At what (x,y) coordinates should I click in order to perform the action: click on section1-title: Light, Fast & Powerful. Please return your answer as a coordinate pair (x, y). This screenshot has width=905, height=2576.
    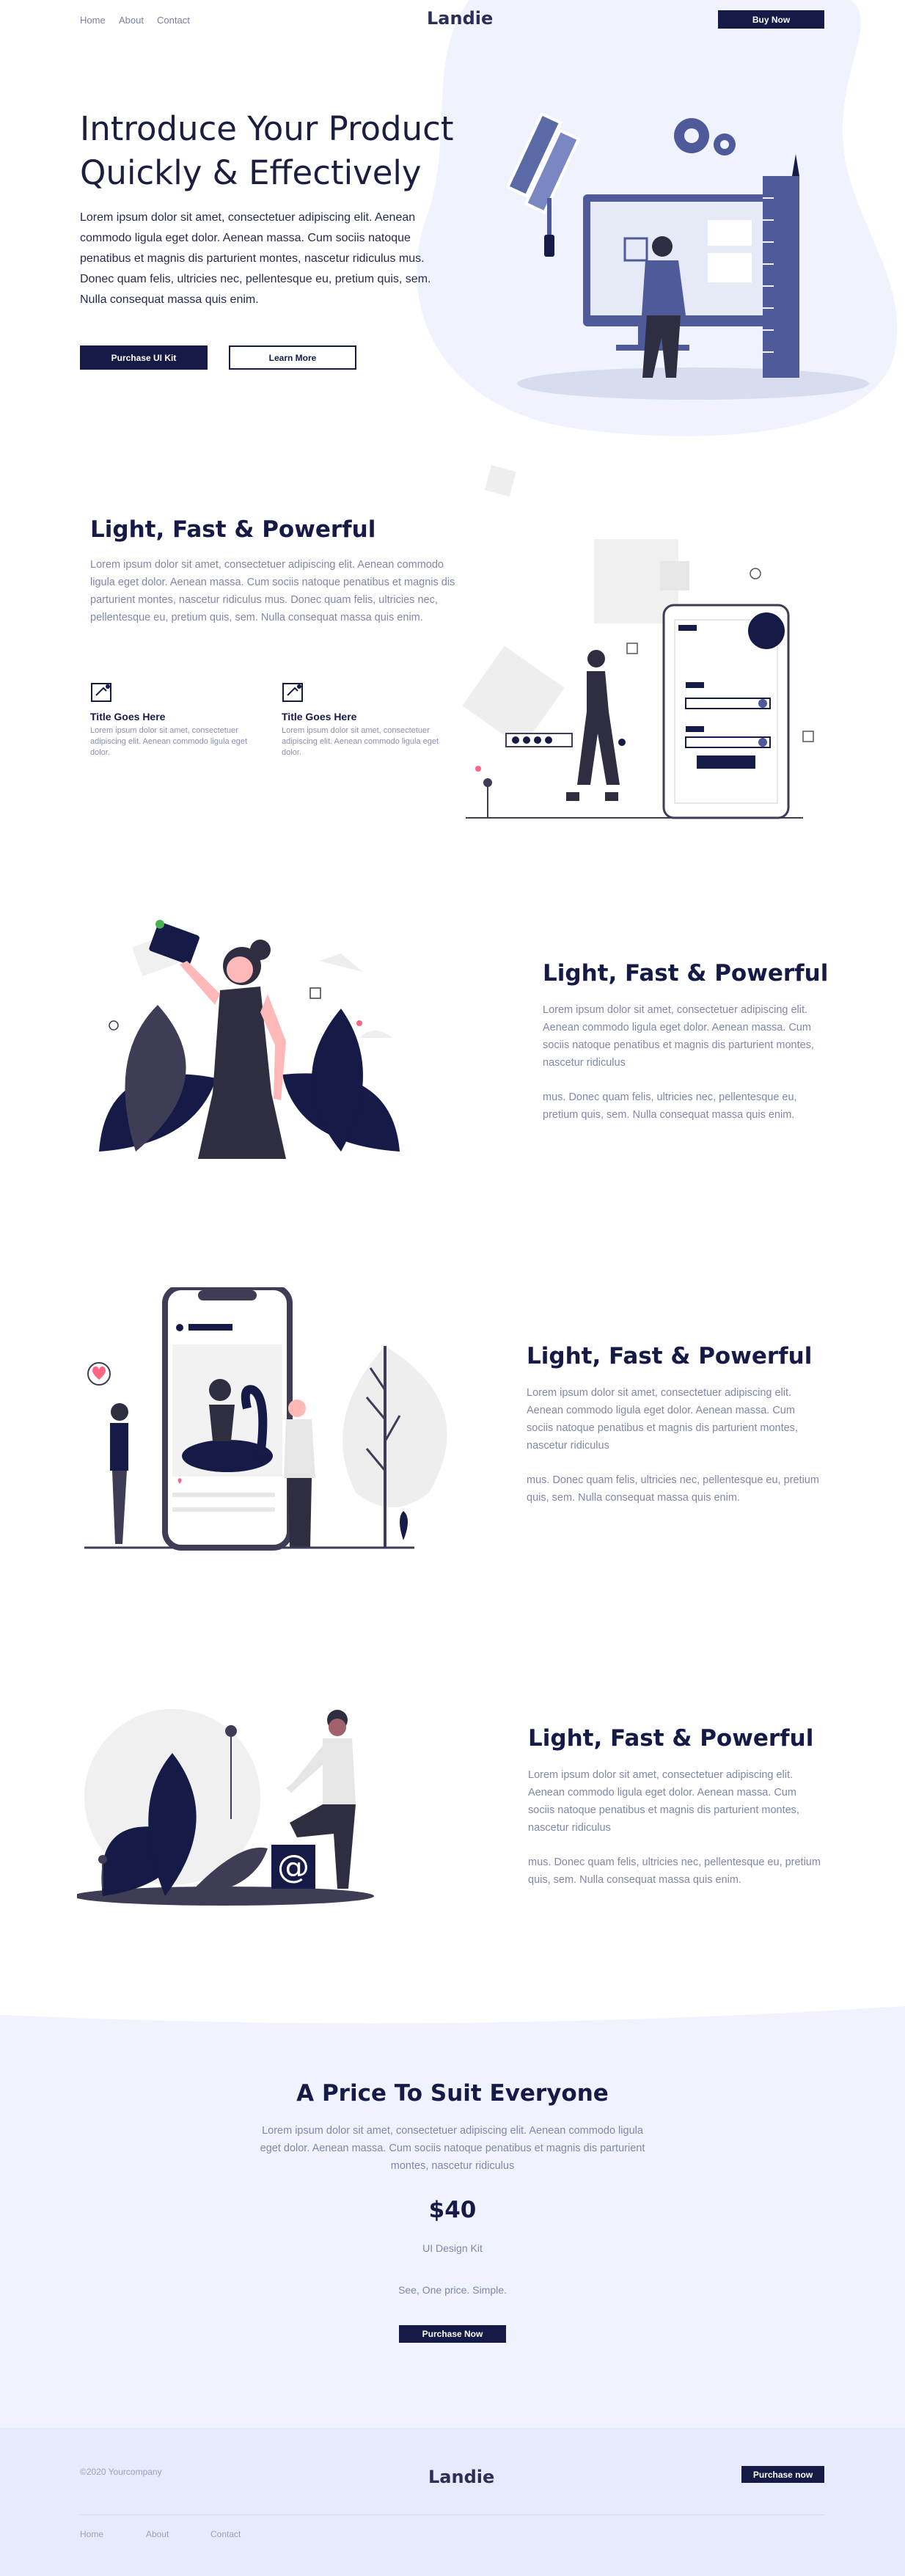
    Looking at the image, I should click on (233, 529).